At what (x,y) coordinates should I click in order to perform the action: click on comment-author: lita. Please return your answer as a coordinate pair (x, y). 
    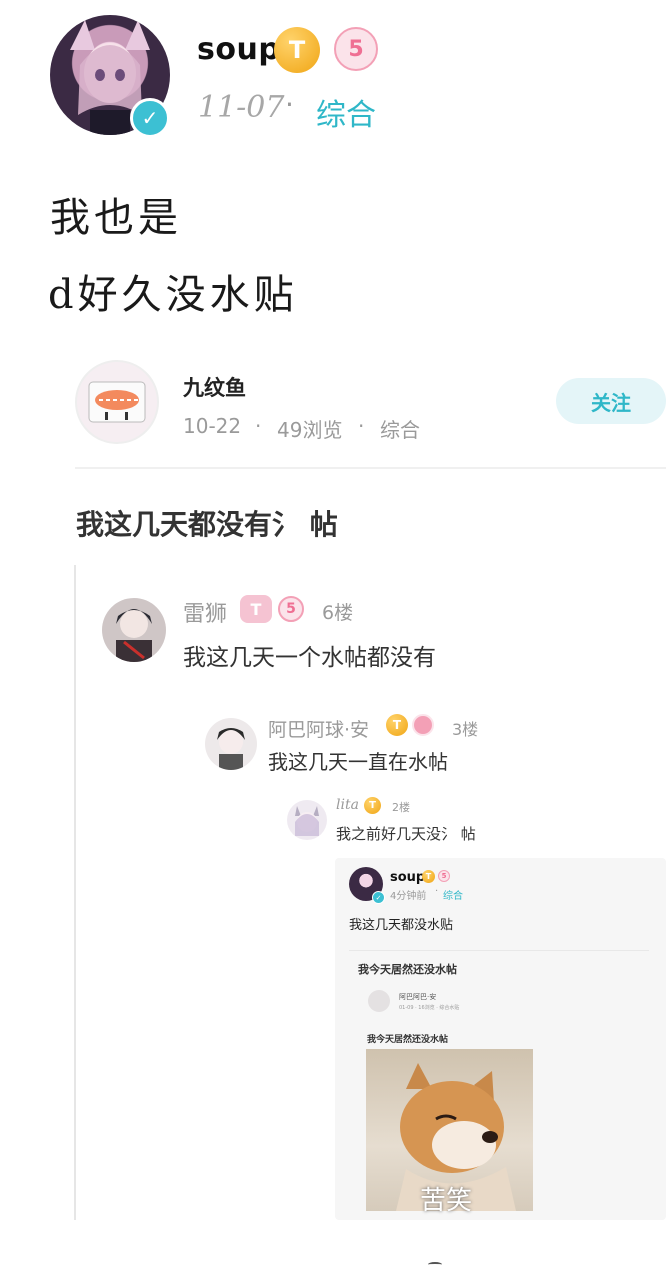
    Looking at the image, I should click on (347, 805).